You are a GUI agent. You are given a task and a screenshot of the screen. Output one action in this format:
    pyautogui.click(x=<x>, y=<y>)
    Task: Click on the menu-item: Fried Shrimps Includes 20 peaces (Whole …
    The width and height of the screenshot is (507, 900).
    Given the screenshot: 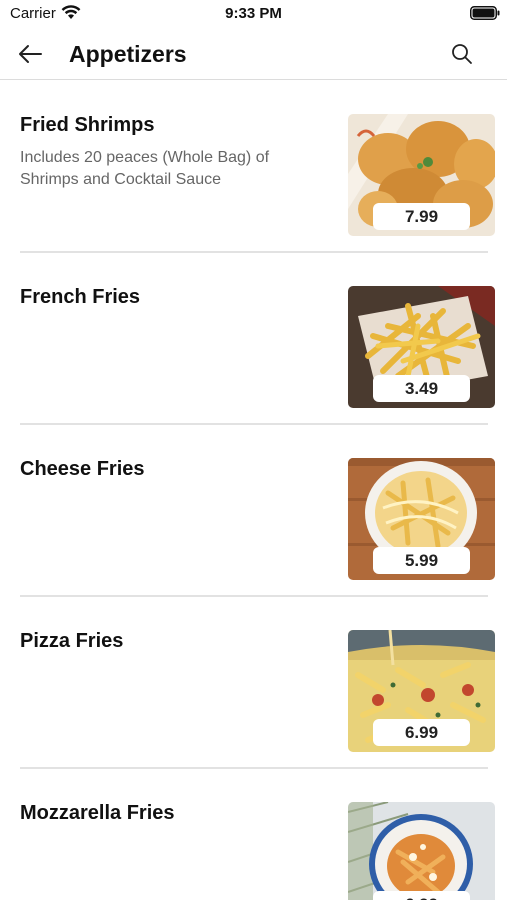 What is the action you would take?
    pyautogui.click(x=257, y=175)
    